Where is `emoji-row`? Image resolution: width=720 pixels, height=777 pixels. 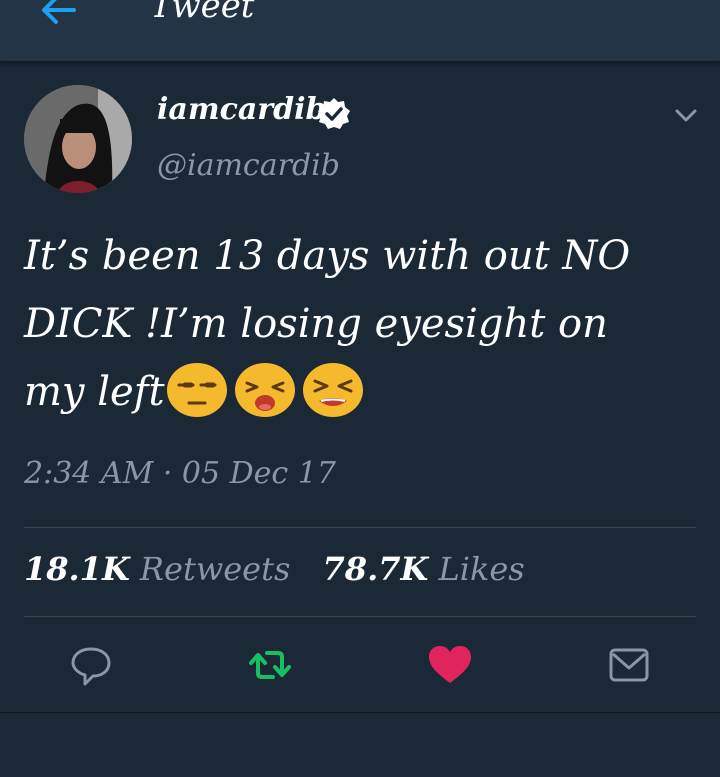
emoji-row is located at coordinates (267, 400).